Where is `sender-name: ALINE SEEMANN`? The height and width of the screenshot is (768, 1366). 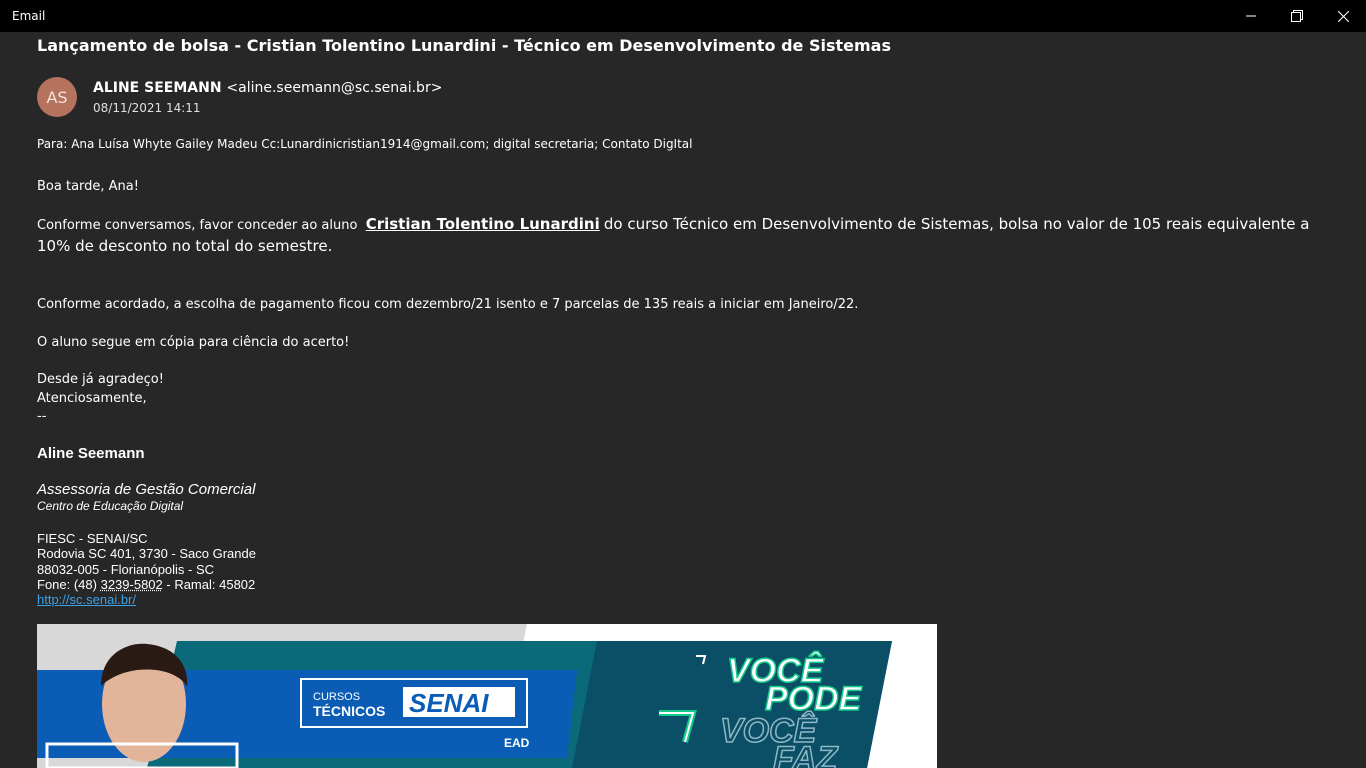
sender-name: ALINE SEEMANN is located at coordinates (157, 88).